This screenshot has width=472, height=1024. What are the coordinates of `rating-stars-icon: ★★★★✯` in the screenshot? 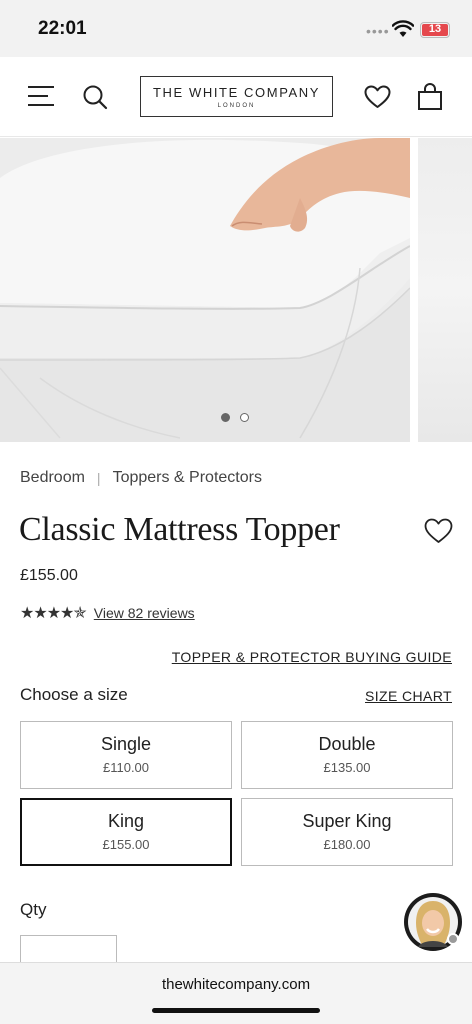 It's located at (53, 613).